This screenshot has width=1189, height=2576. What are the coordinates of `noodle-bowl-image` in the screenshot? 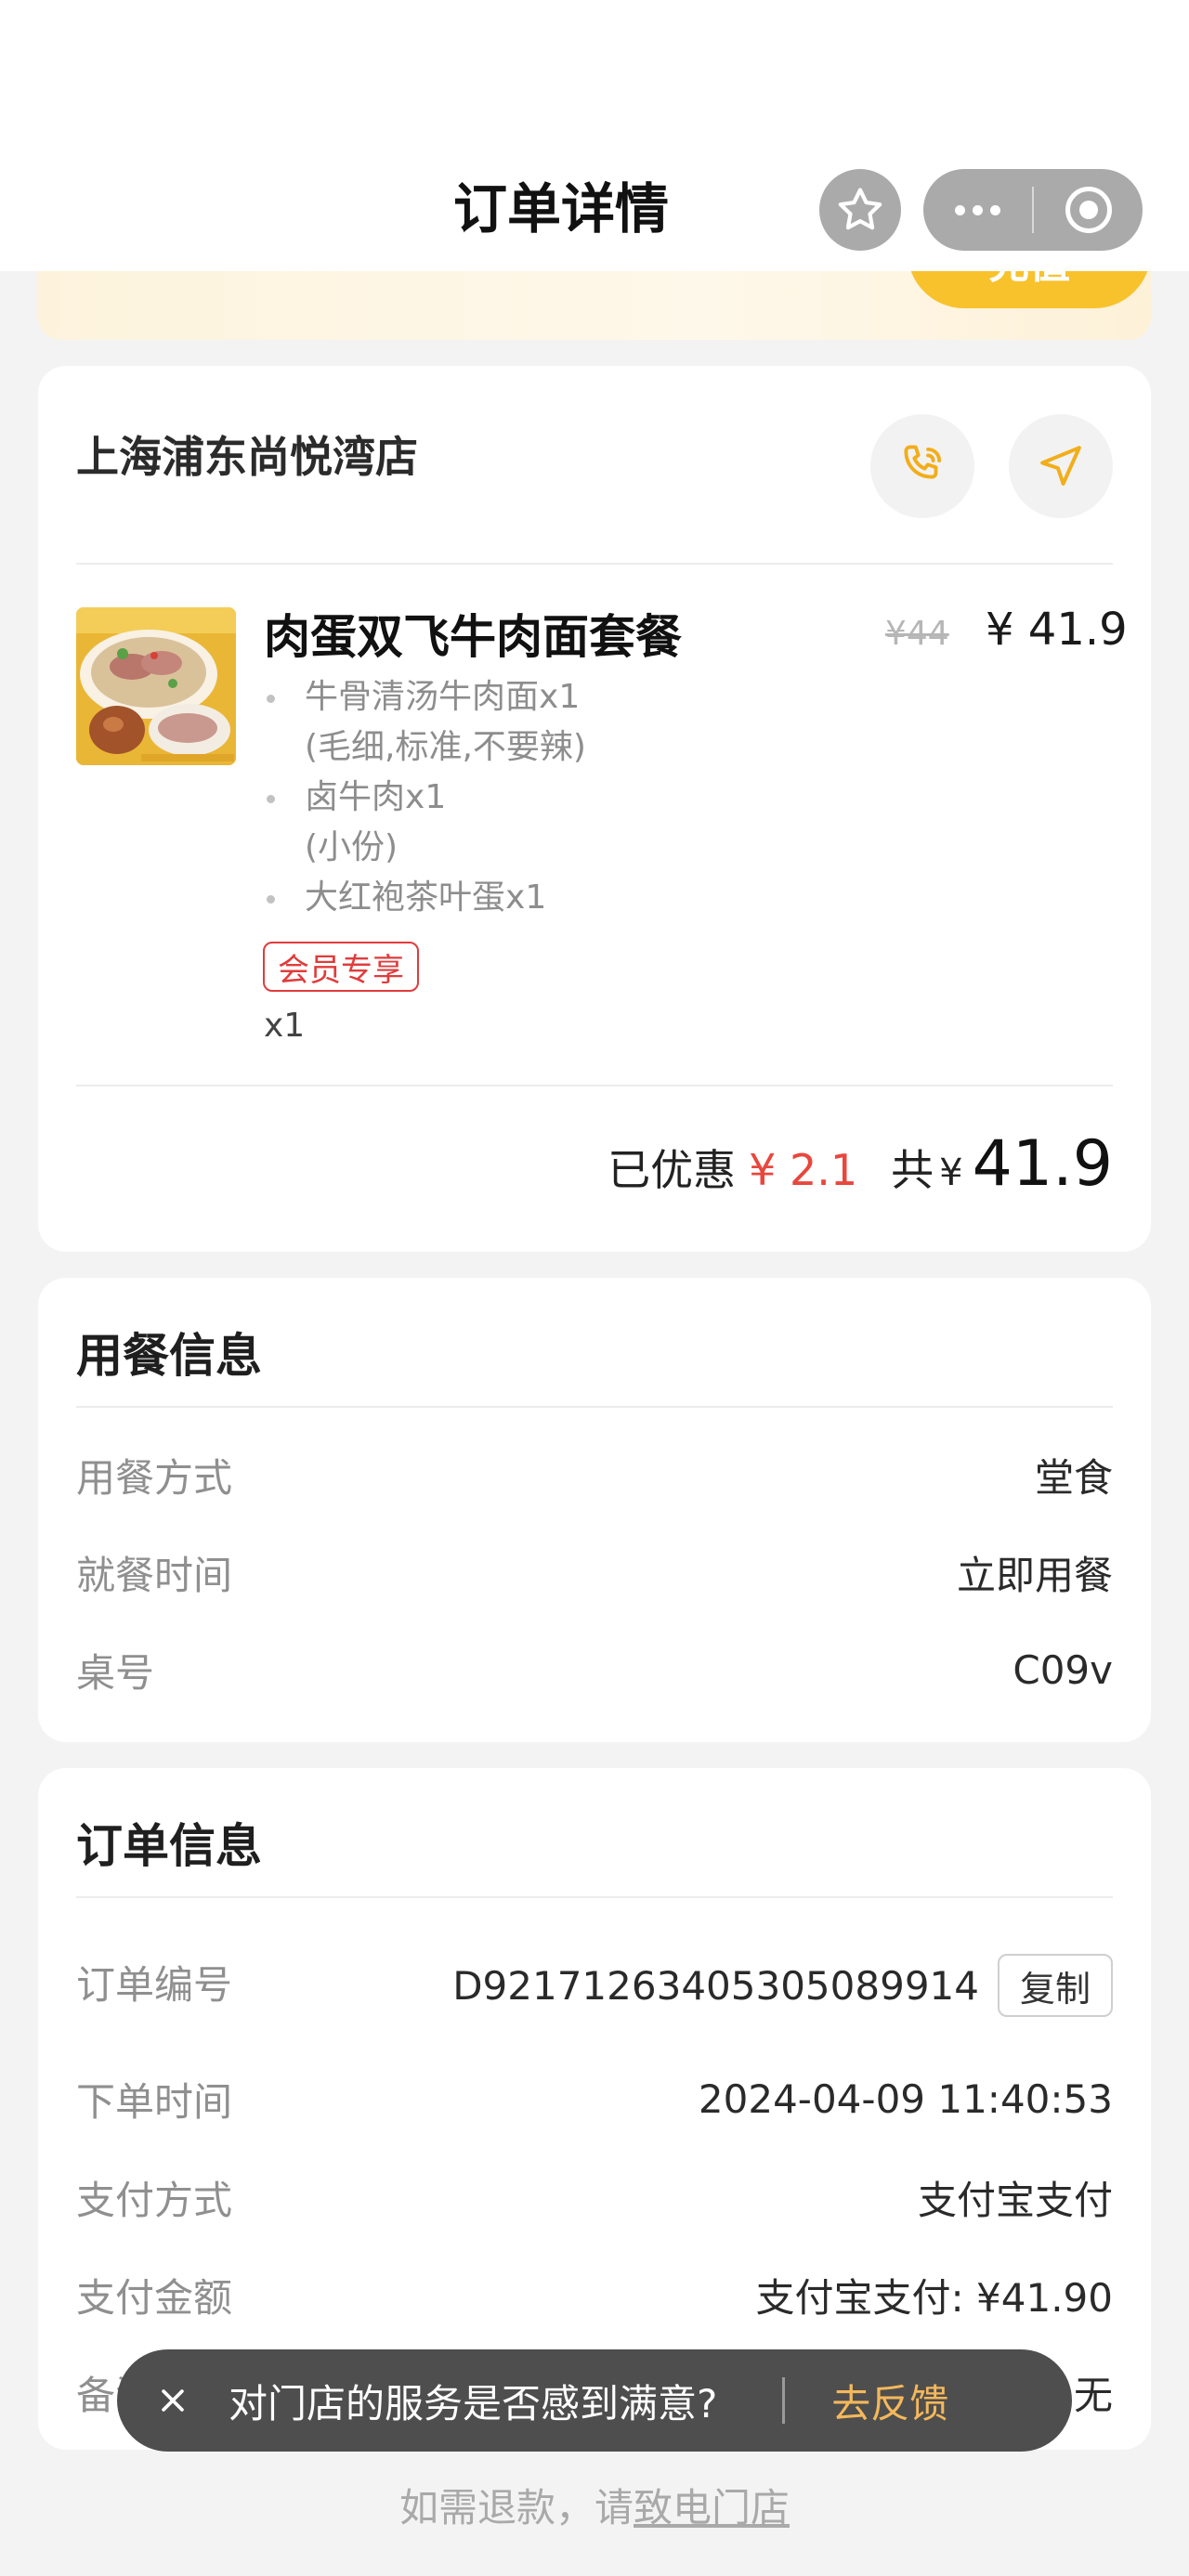 It's located at (156, 686).